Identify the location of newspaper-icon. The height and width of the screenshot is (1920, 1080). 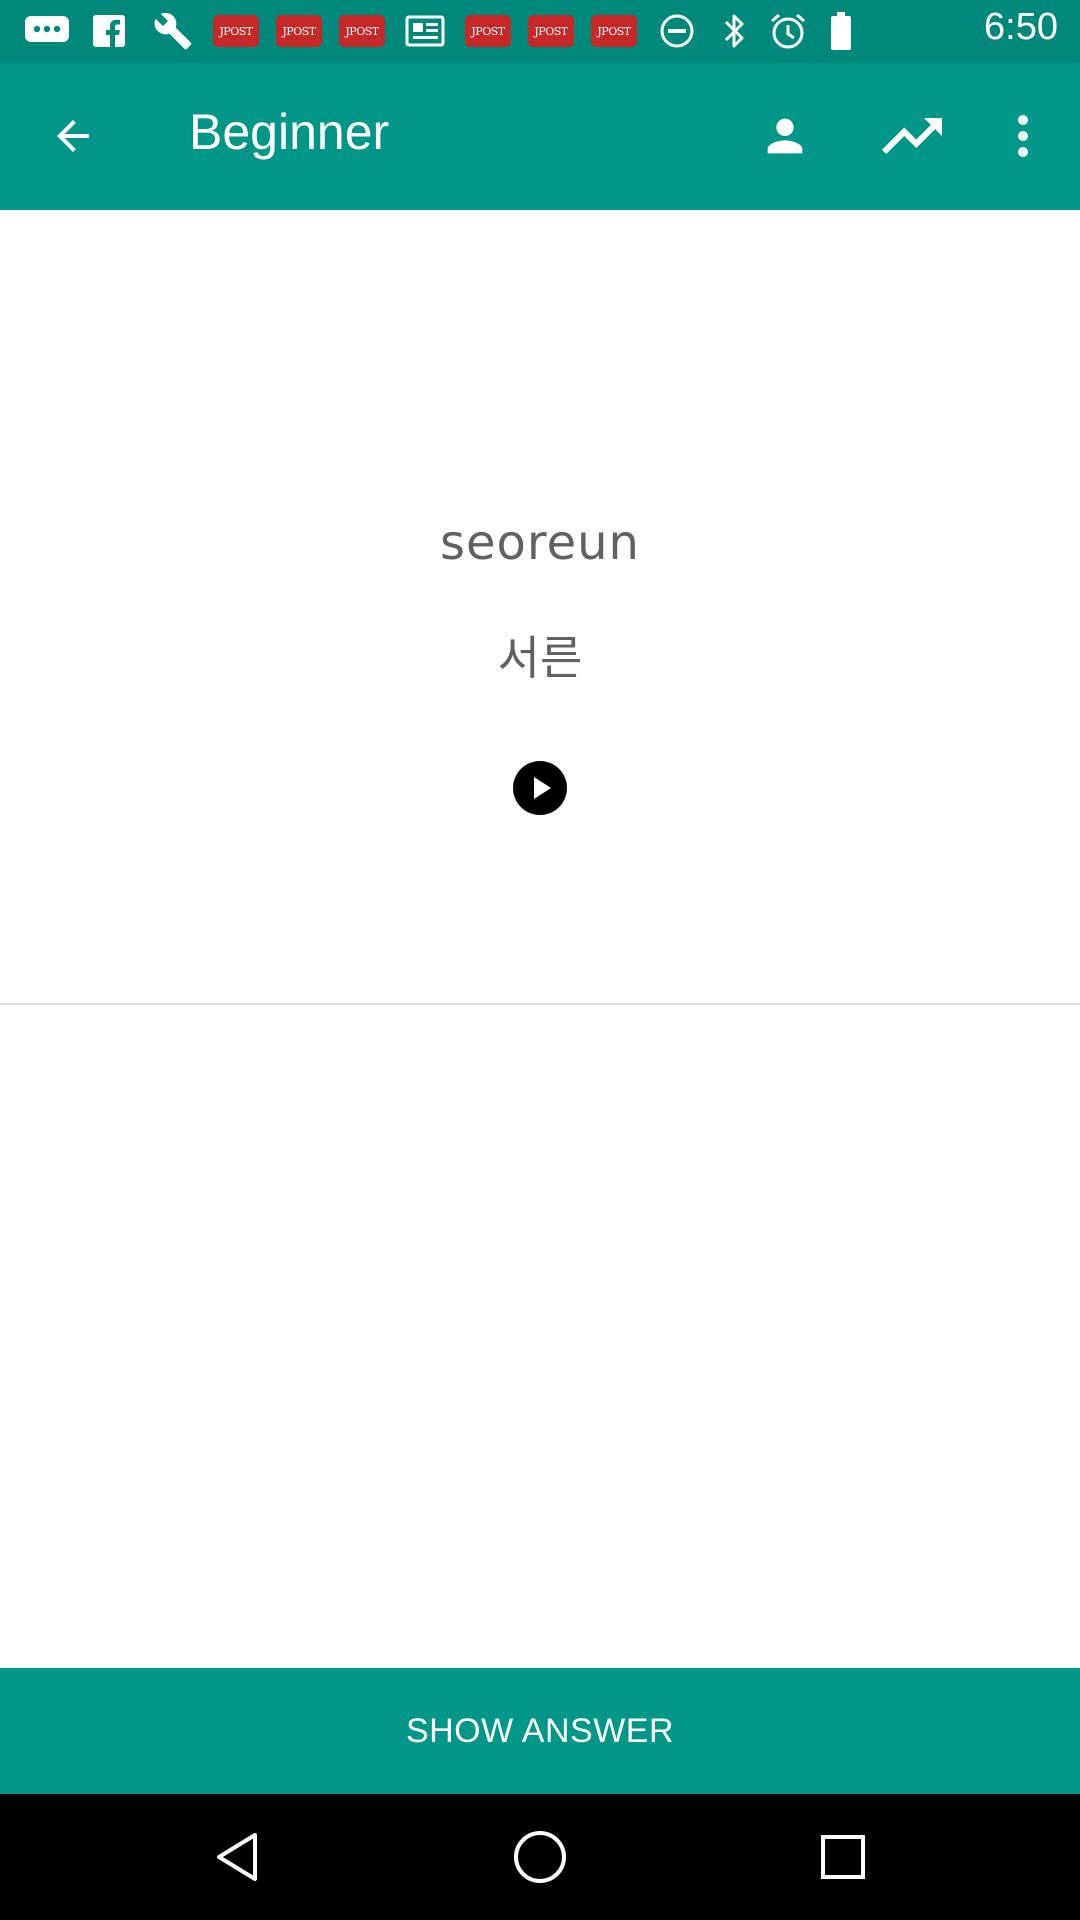
(425, 31).